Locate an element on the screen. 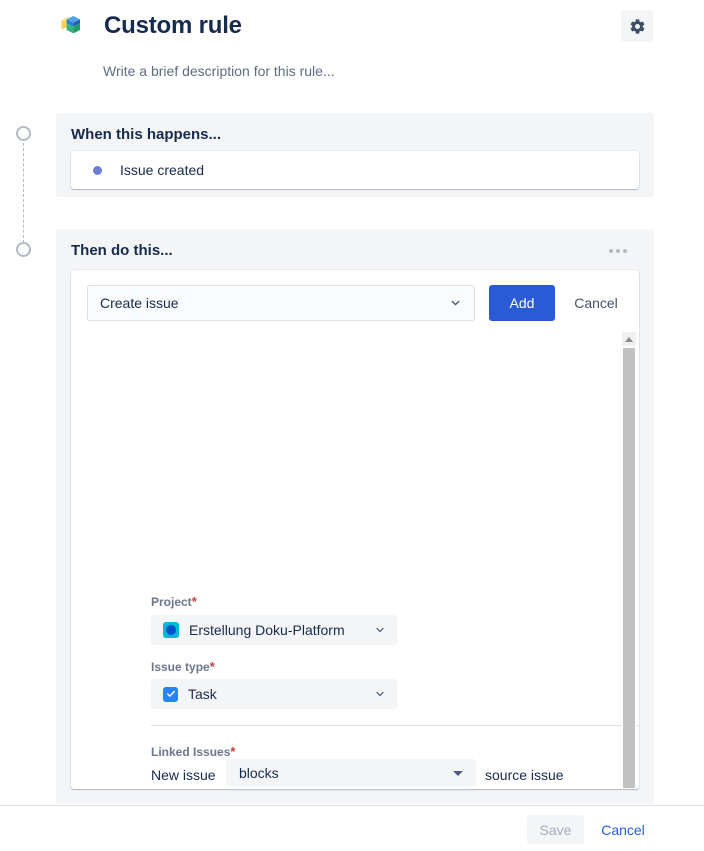 The width and height of the screenshot is (704, 851). save-button: Save is located at coordinates (555, 829).